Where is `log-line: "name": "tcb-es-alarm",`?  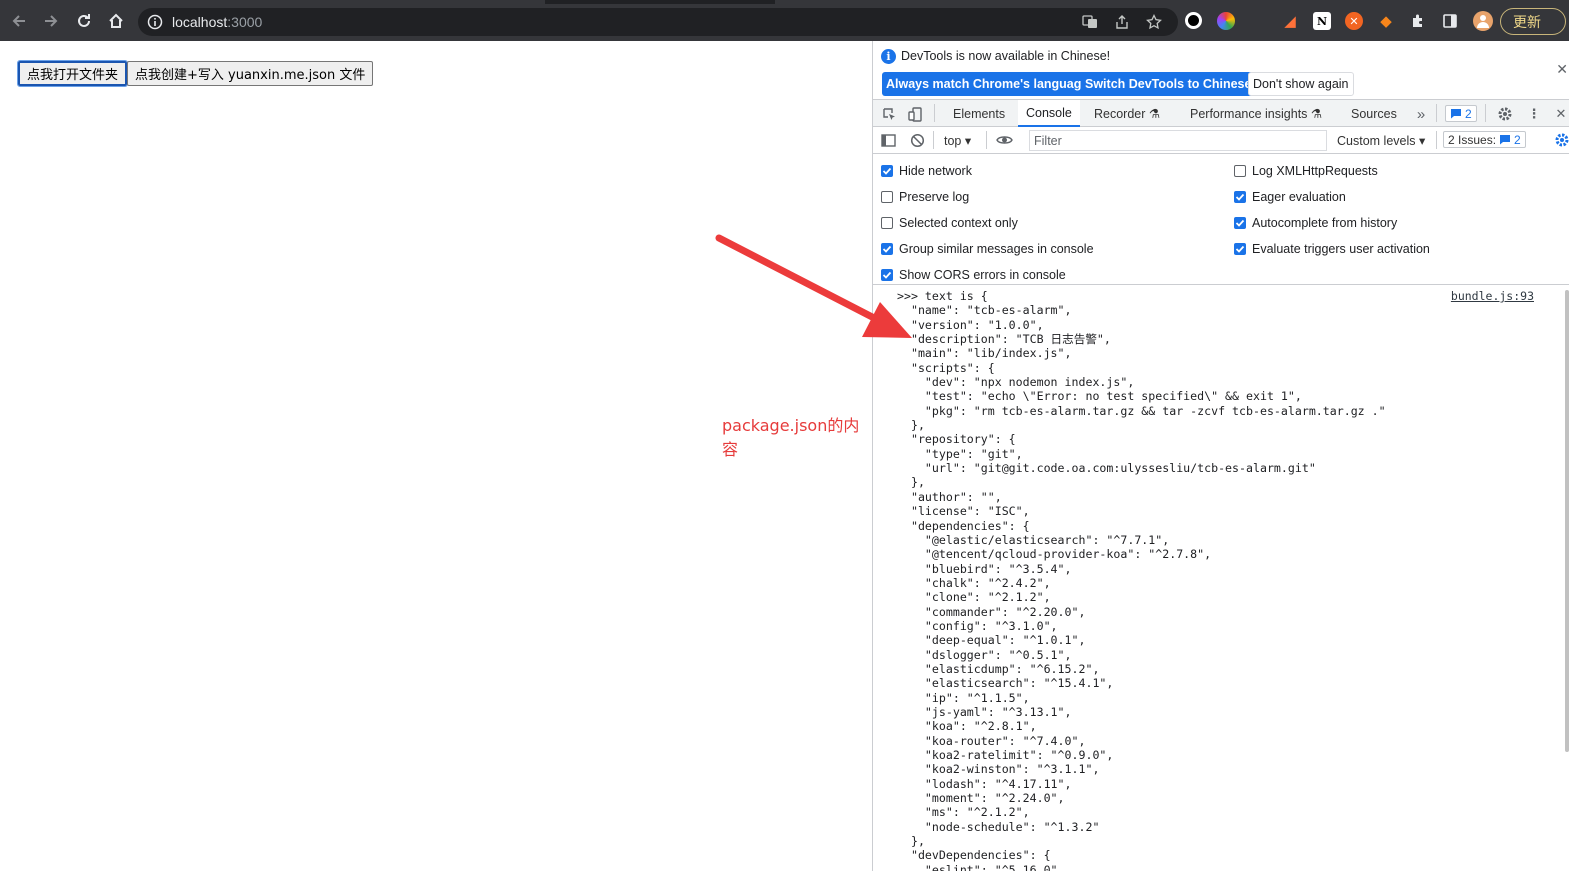 log-line: "name": "tcb-es-alarm", is located at coordinates (984, 310).